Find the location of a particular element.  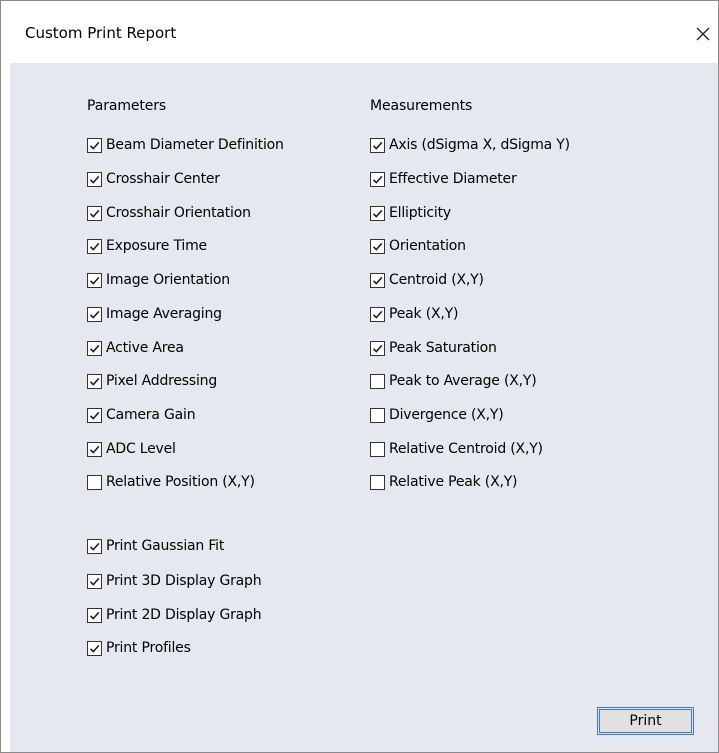

checkbox-divergence: Divergence (X,Y) is located at coordinates (437, 415).